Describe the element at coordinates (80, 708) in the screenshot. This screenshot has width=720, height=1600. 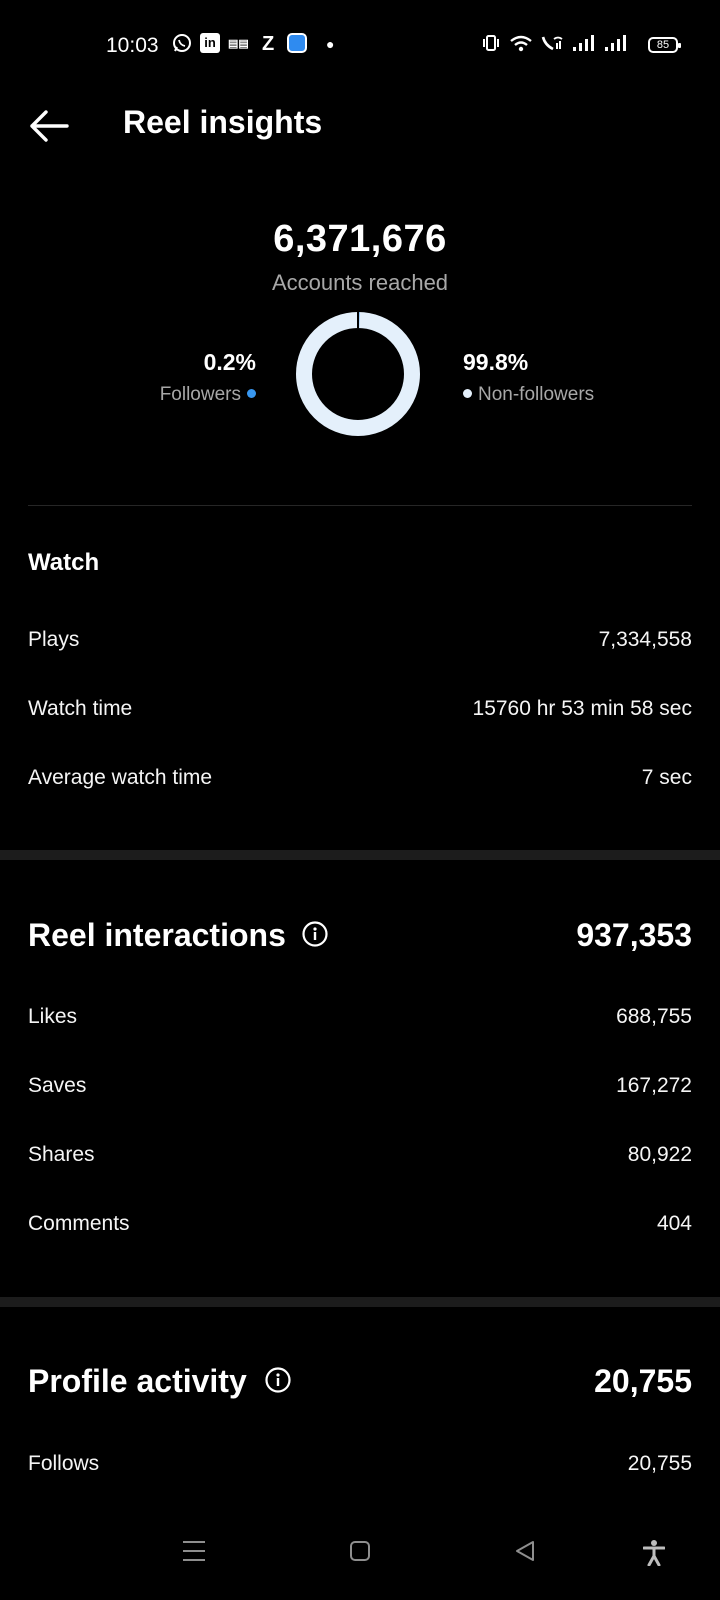
I see `watch-time-label: Watch time` at that location.